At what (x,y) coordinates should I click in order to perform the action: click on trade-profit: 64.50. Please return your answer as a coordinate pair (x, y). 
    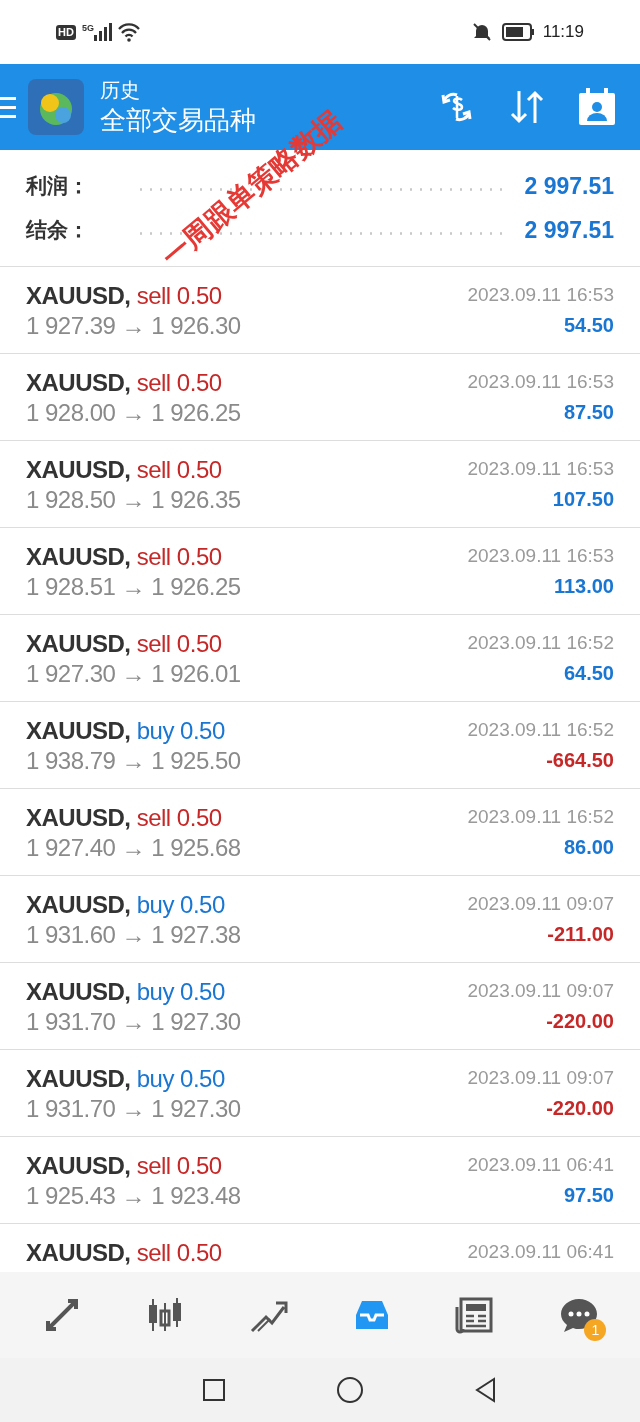
    Looking at the image, I should click on (588, 673).